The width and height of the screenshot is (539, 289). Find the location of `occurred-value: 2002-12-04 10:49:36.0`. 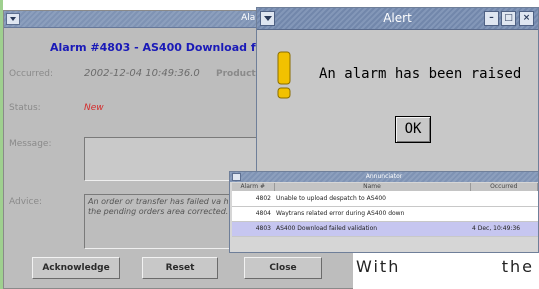

occurred-value: 2002-12-04 10:49:36.0 is located at coordinates (142, 73).